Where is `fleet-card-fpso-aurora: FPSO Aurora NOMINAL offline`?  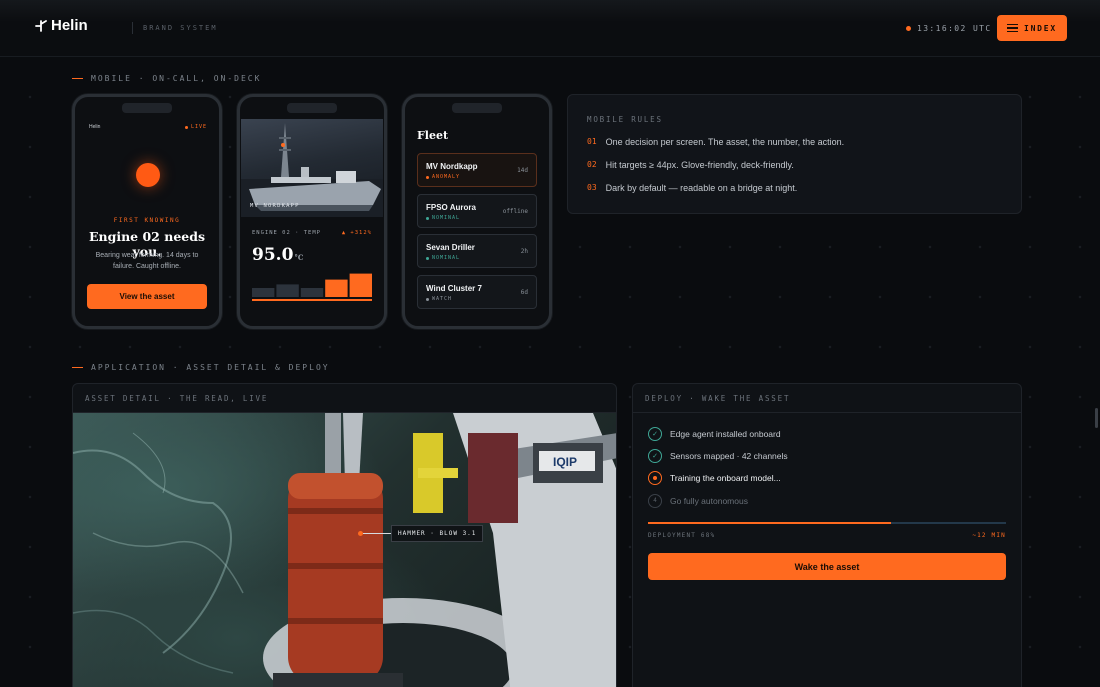
fleet-card-fpso-aurora: FPSO Aurora NOMINAL offline is located at coordinates (477, 211).